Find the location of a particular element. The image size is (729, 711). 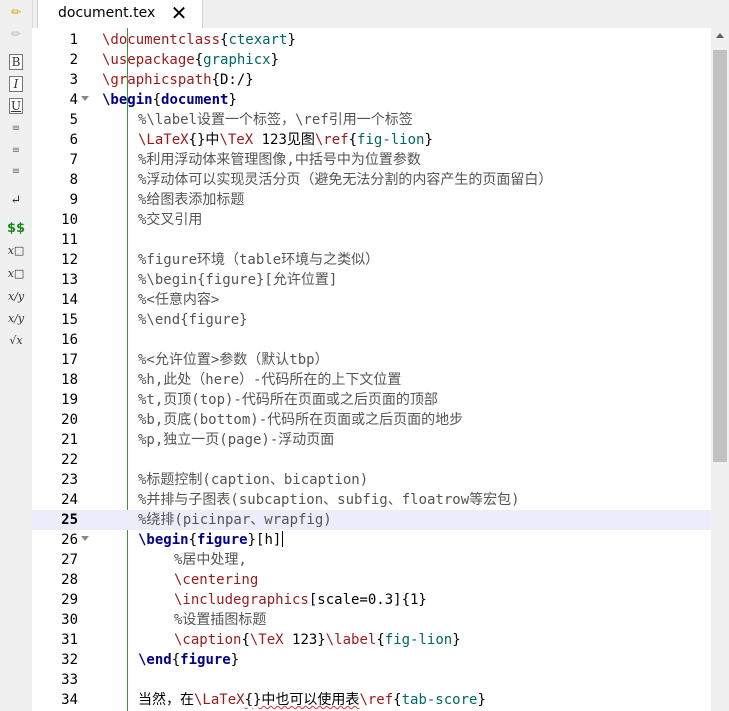

subscript-button: x□ is located at coordinates (16, 251).